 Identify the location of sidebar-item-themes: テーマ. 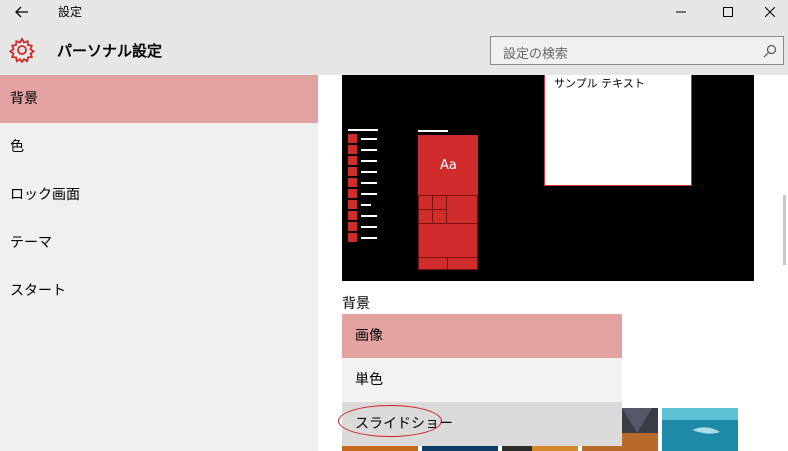
(159, 243).